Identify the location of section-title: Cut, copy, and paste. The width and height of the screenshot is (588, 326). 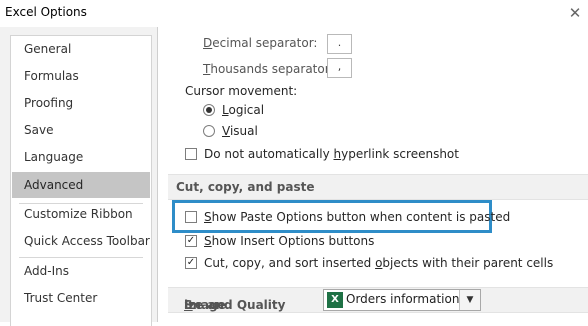
(245, 187).